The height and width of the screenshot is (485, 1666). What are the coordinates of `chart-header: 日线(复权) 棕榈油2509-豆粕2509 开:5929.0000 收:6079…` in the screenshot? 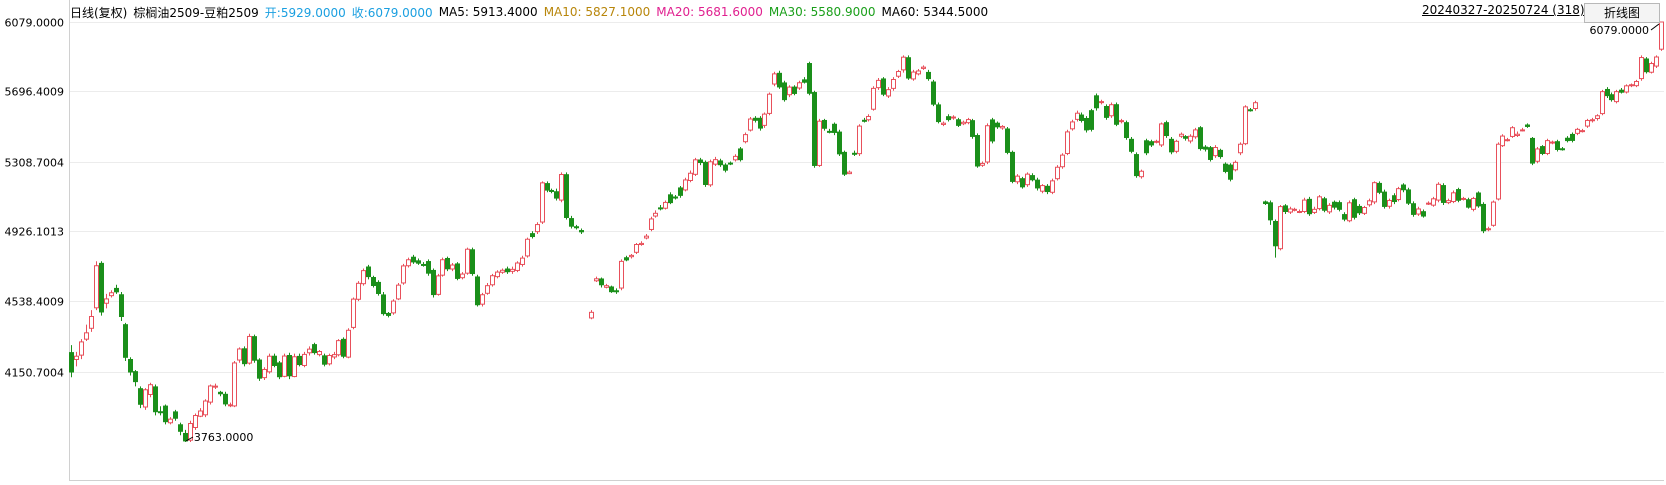 It's located at (529, 12).